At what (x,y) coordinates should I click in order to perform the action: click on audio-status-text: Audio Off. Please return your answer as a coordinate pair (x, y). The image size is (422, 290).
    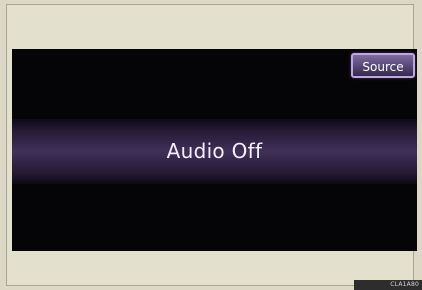
    Looking at the image, I should click on (214, 151).